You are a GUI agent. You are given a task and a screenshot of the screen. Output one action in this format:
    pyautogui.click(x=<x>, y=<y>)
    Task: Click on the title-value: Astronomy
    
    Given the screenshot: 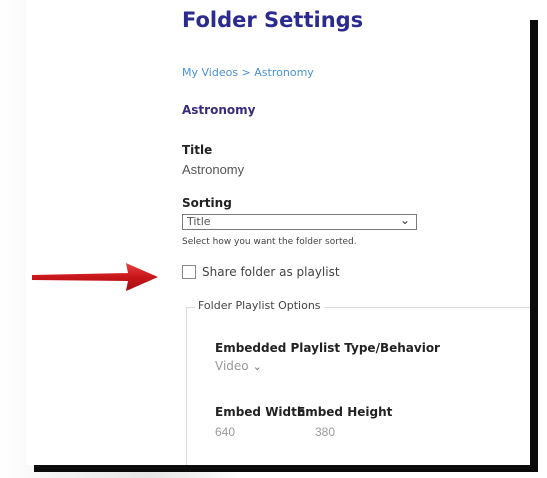 What is the action you would take?
    pyautogui.click(x=213, y=169)
    